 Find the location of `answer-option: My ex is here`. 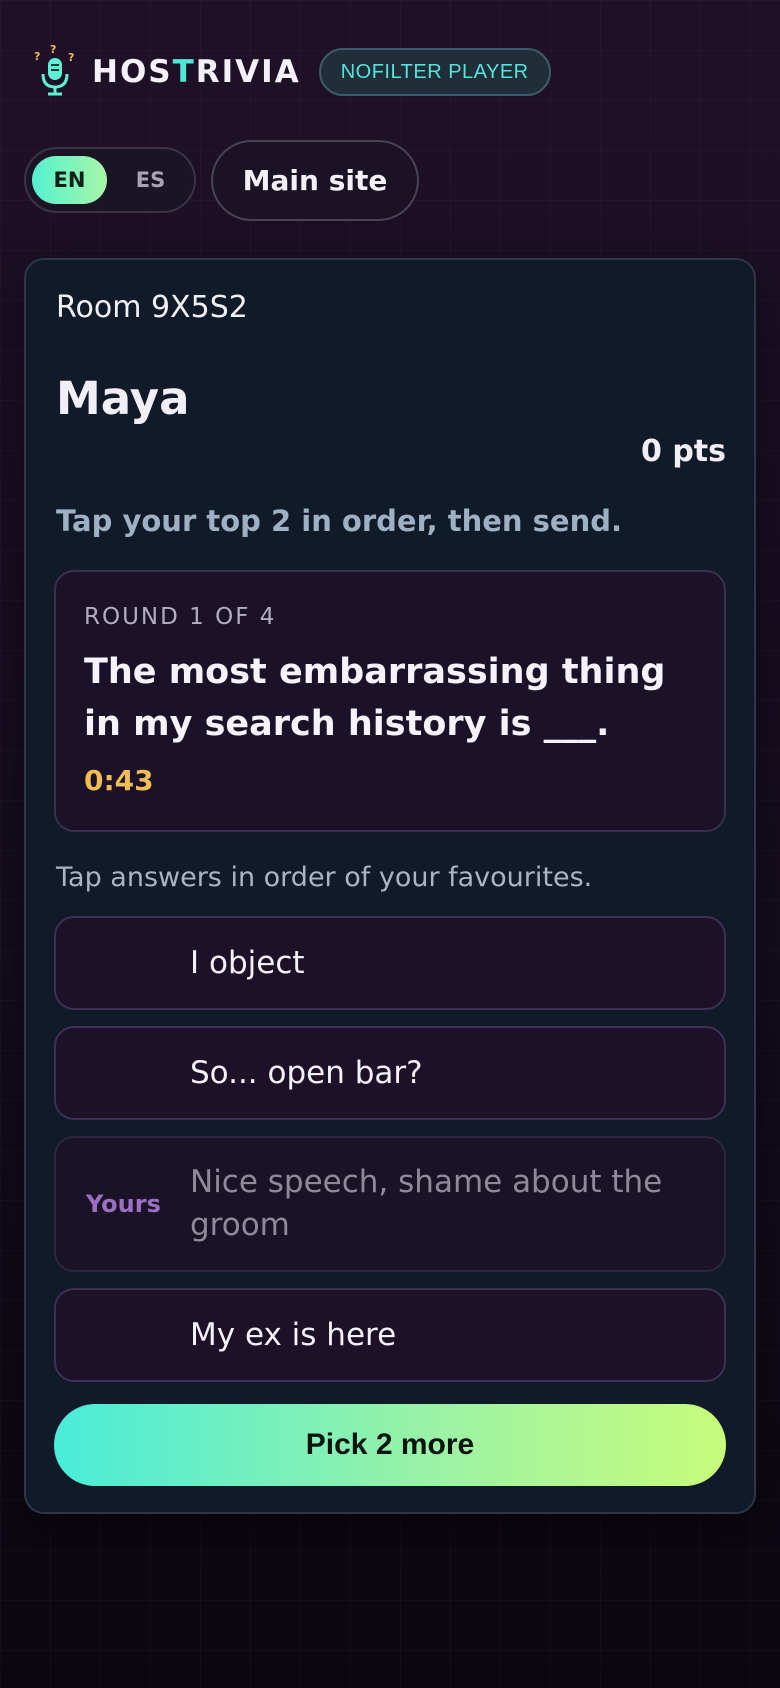

answer-option: My ex is here is located at coordinates (390, 1335).